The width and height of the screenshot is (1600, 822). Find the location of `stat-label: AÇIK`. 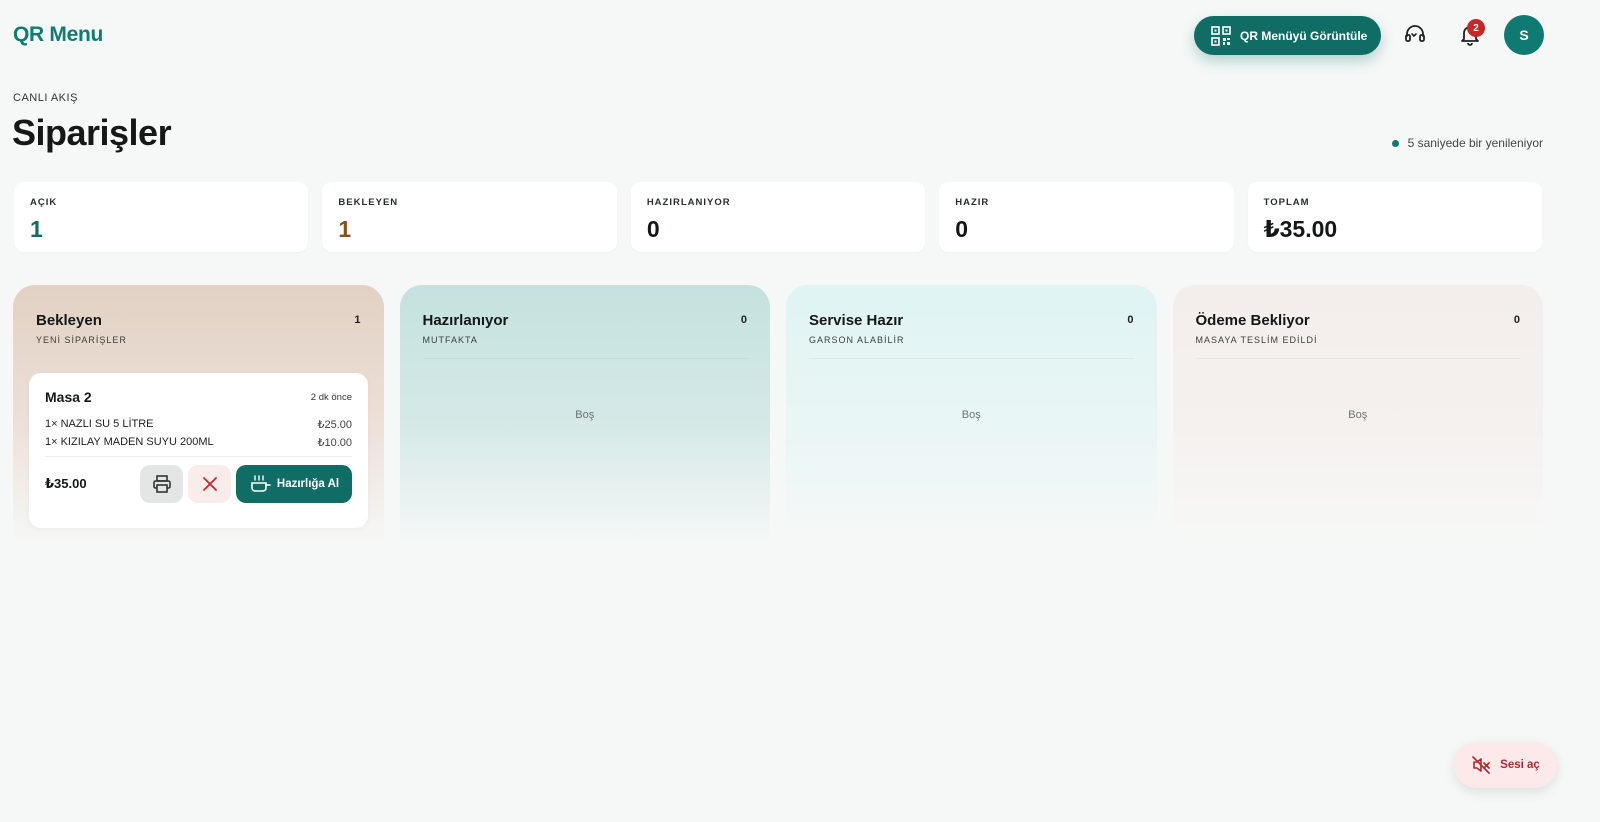

stat-label: AÇIK is located at coordinates (44, 202).